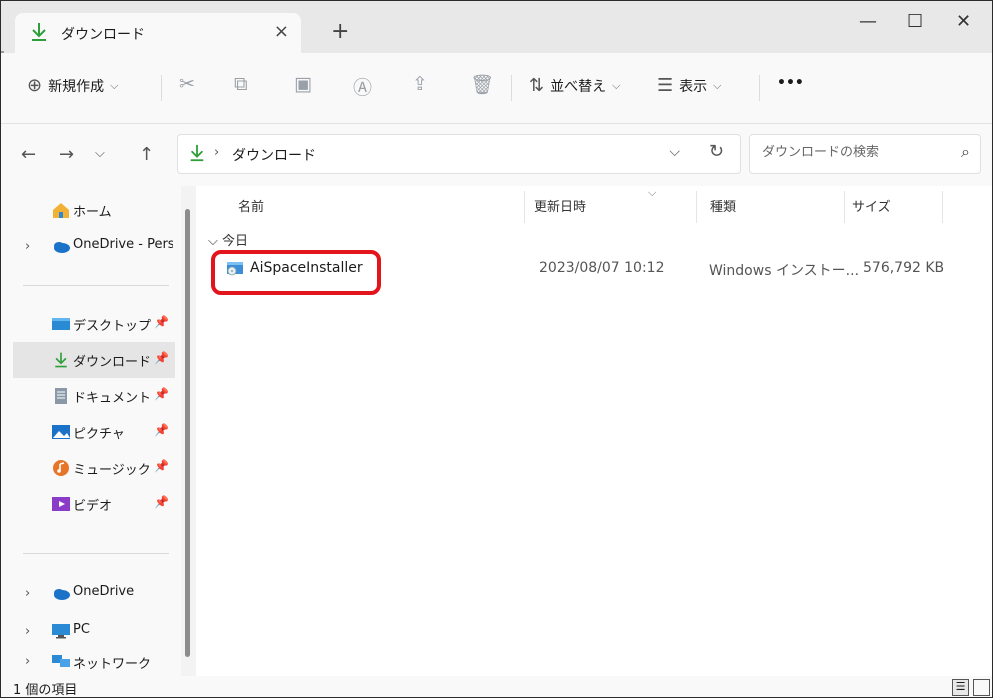  What do you see at coordinates (94, 631) in the screenshot?
I see `sidebar-item-pc: › PC` at bounding box center [94, 631].